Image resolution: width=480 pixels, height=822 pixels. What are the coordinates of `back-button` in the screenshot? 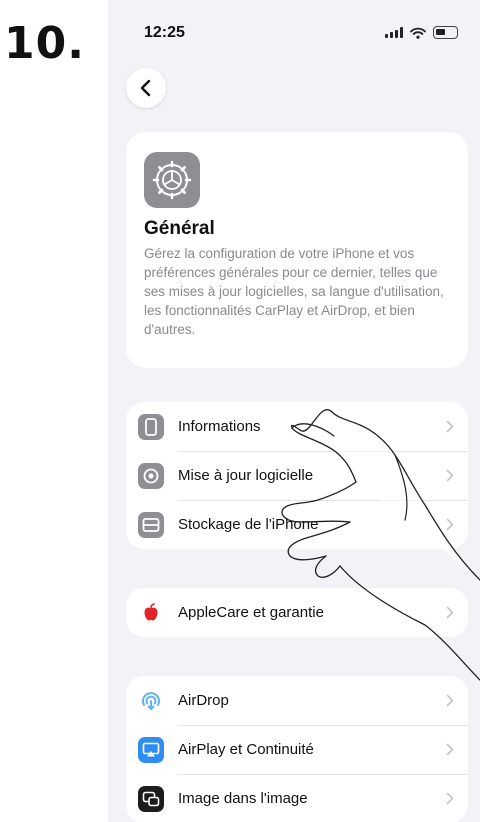 It's located at (146, 88).